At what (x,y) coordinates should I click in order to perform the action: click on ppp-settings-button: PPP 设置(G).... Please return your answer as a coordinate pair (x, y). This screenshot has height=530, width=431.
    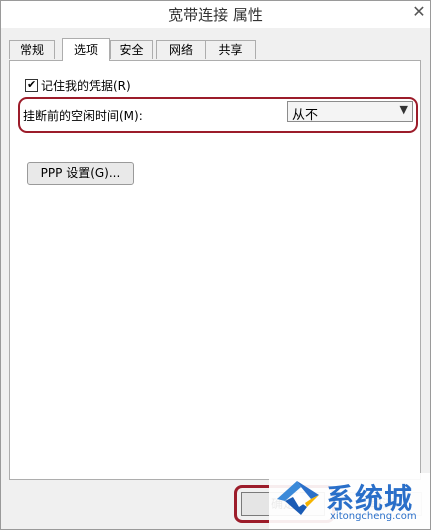
    Looking at the image, I should click on (80, 173).